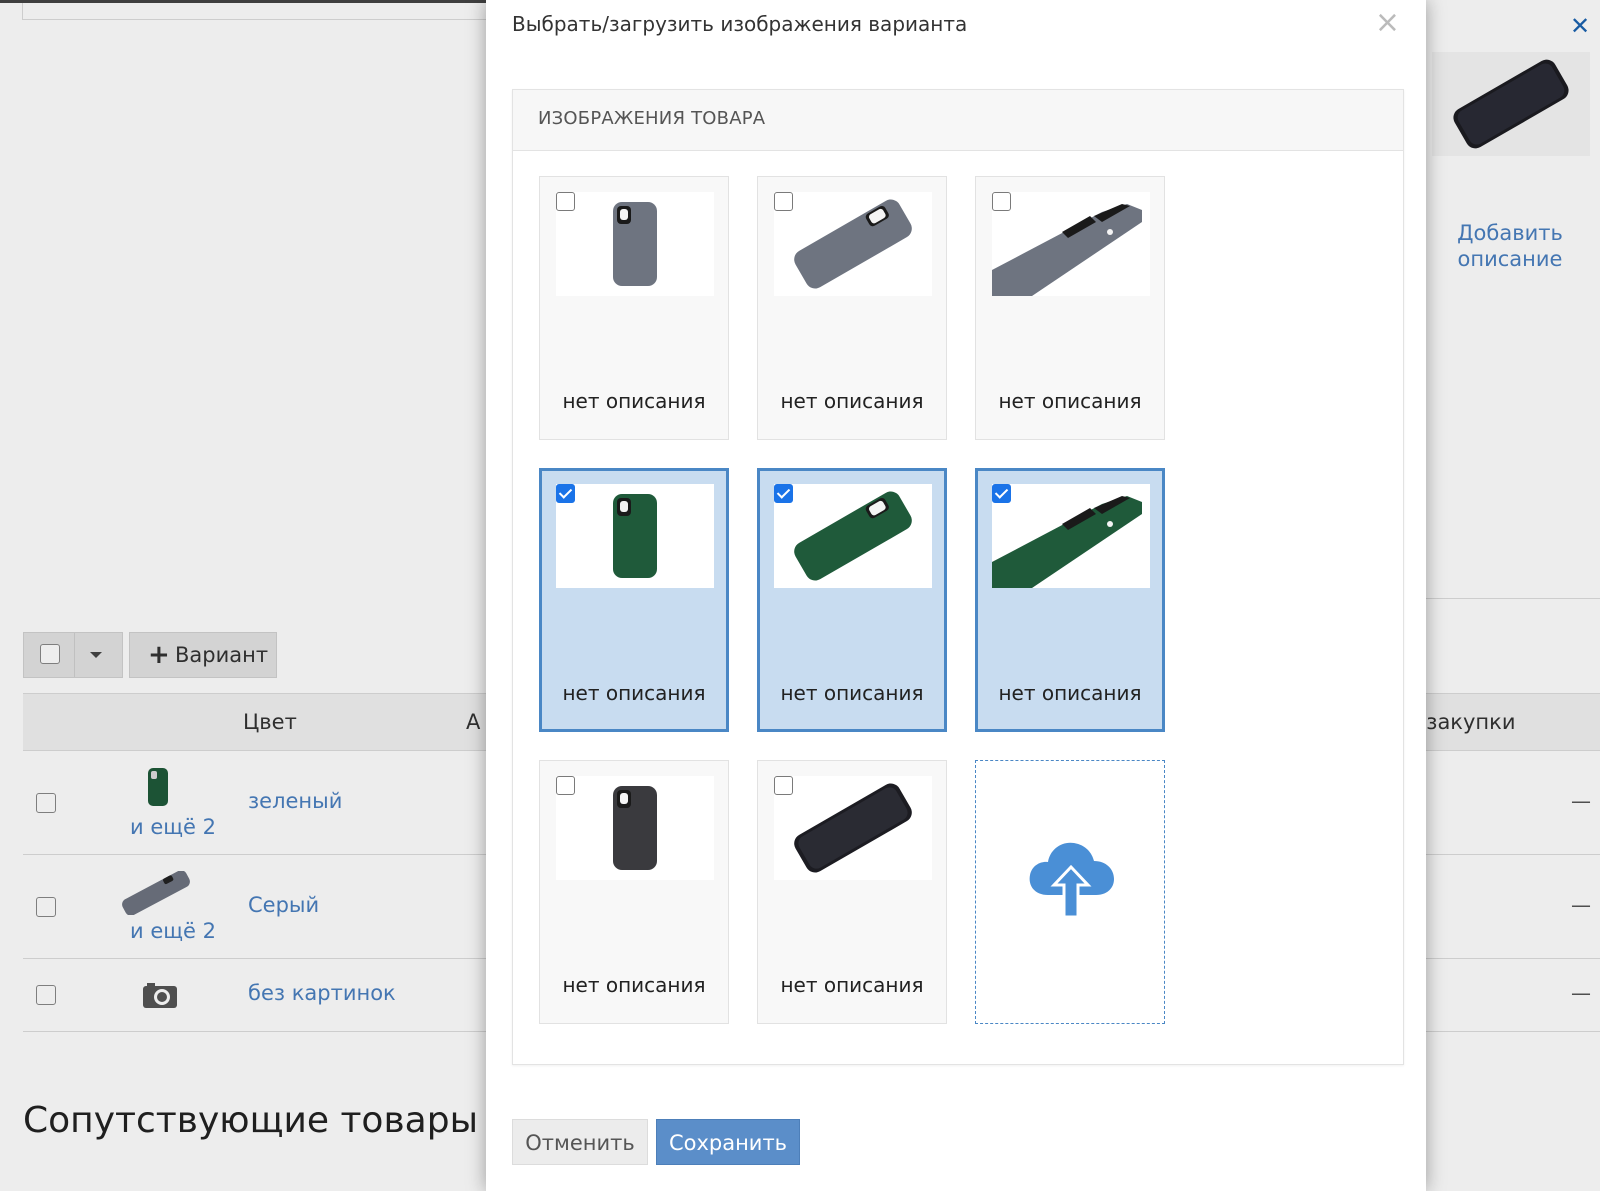 Image resolution: width=1600 pixels, height=1191 pixels. What do you see at coordinates (1071, 880) in the screenshot?
I see `cloud-upload-icon` at bounding box center [1071, 880].